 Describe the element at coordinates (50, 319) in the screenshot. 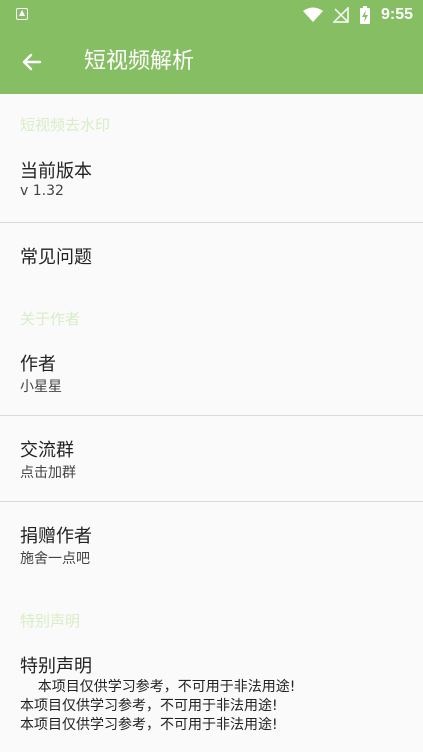

I see `section-header-author: 关于作者` at that location.